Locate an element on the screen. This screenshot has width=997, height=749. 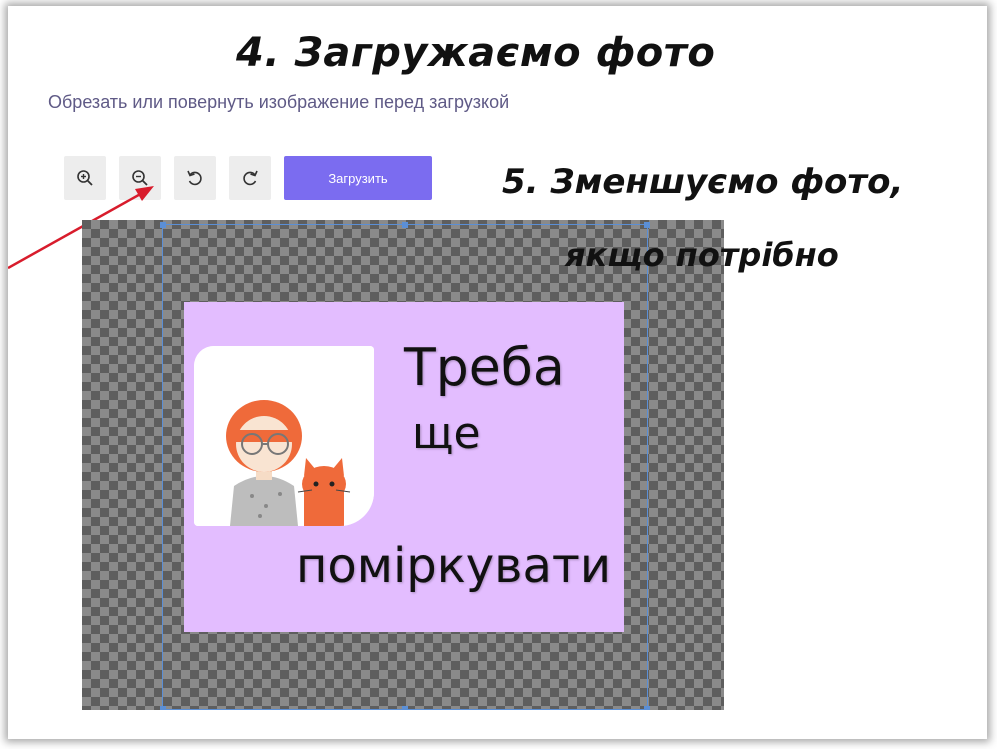
rotate-left-button is located at coordinates (195, 178).